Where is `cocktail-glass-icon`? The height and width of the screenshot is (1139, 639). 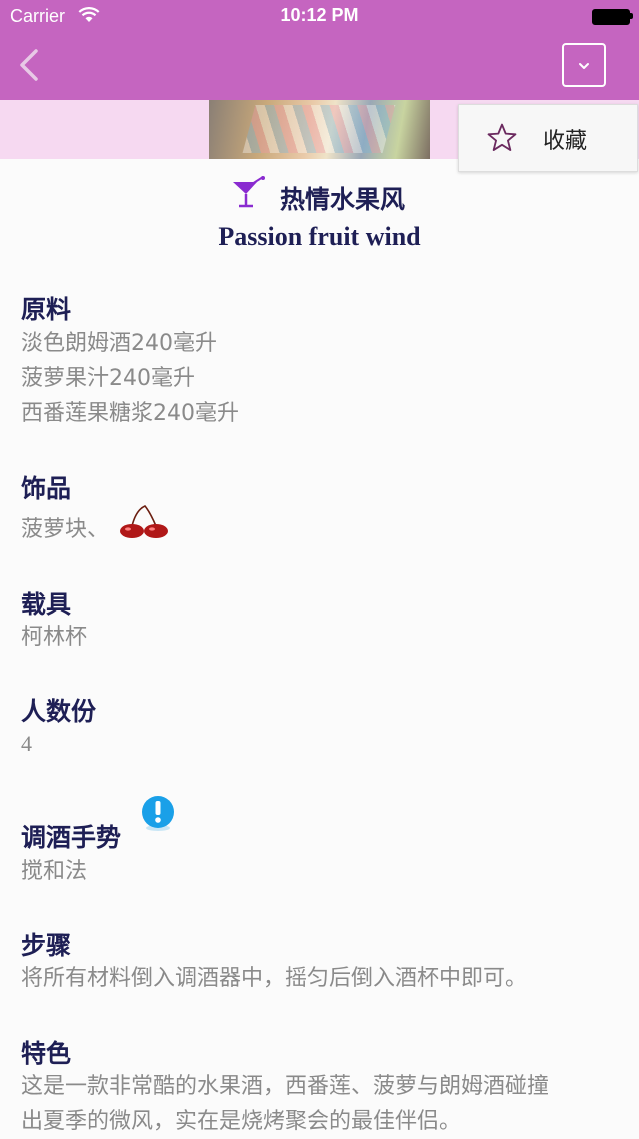
cocktail-glass-icon is located at coordinates (249, 192).